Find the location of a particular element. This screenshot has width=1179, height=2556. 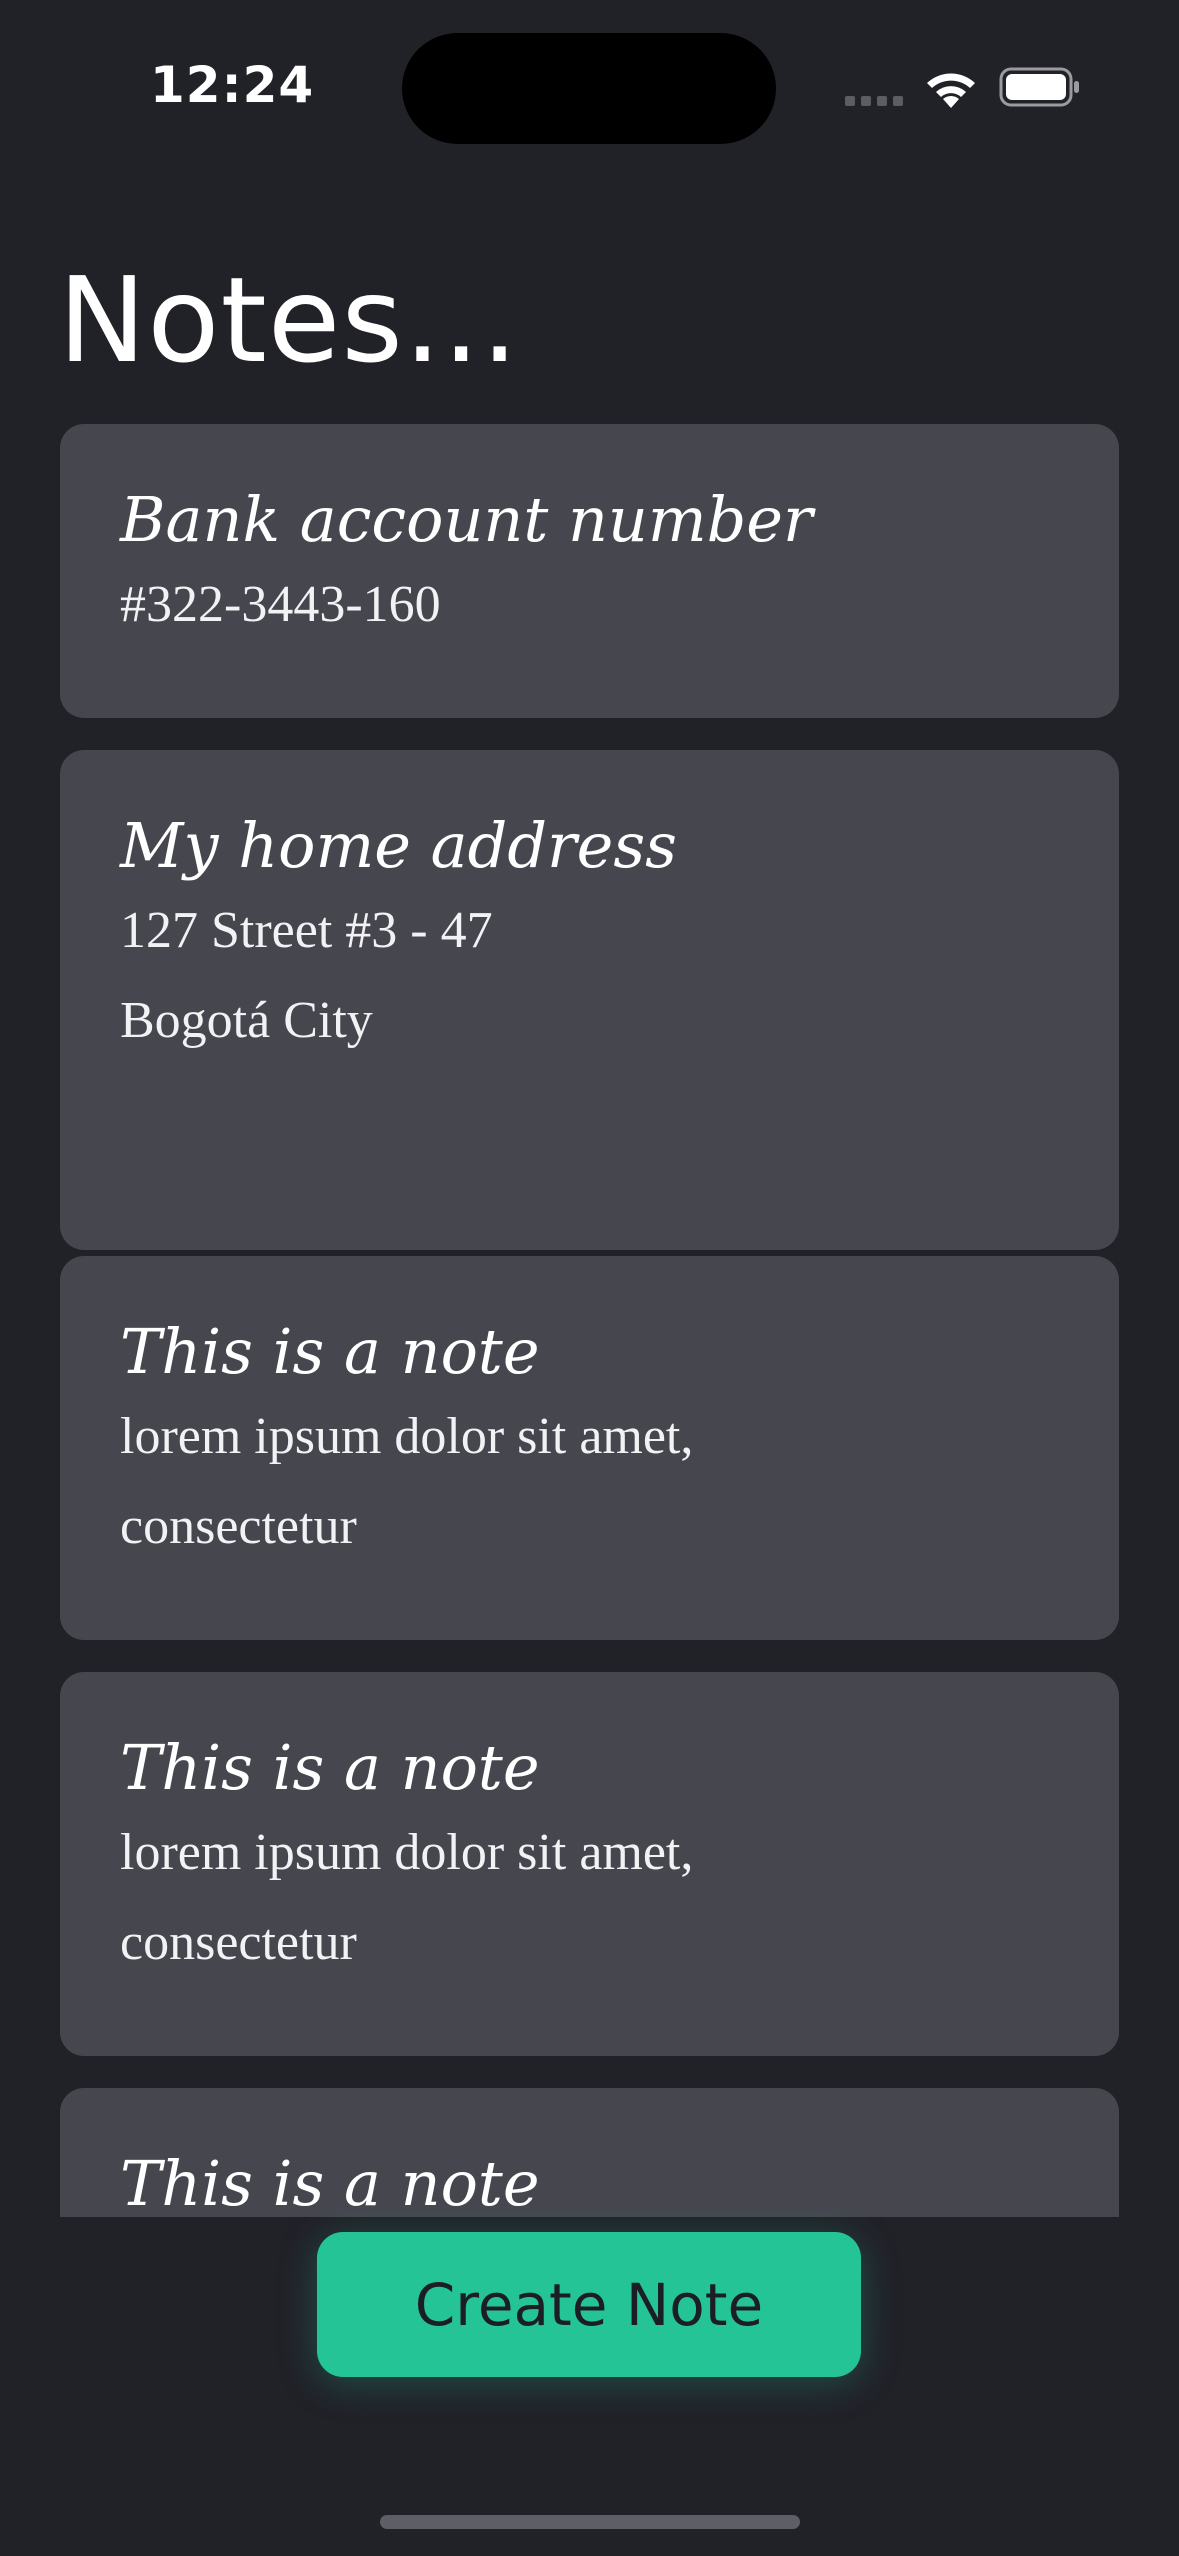

create-note-button: Create Note is located at coordinates (589, 2304).